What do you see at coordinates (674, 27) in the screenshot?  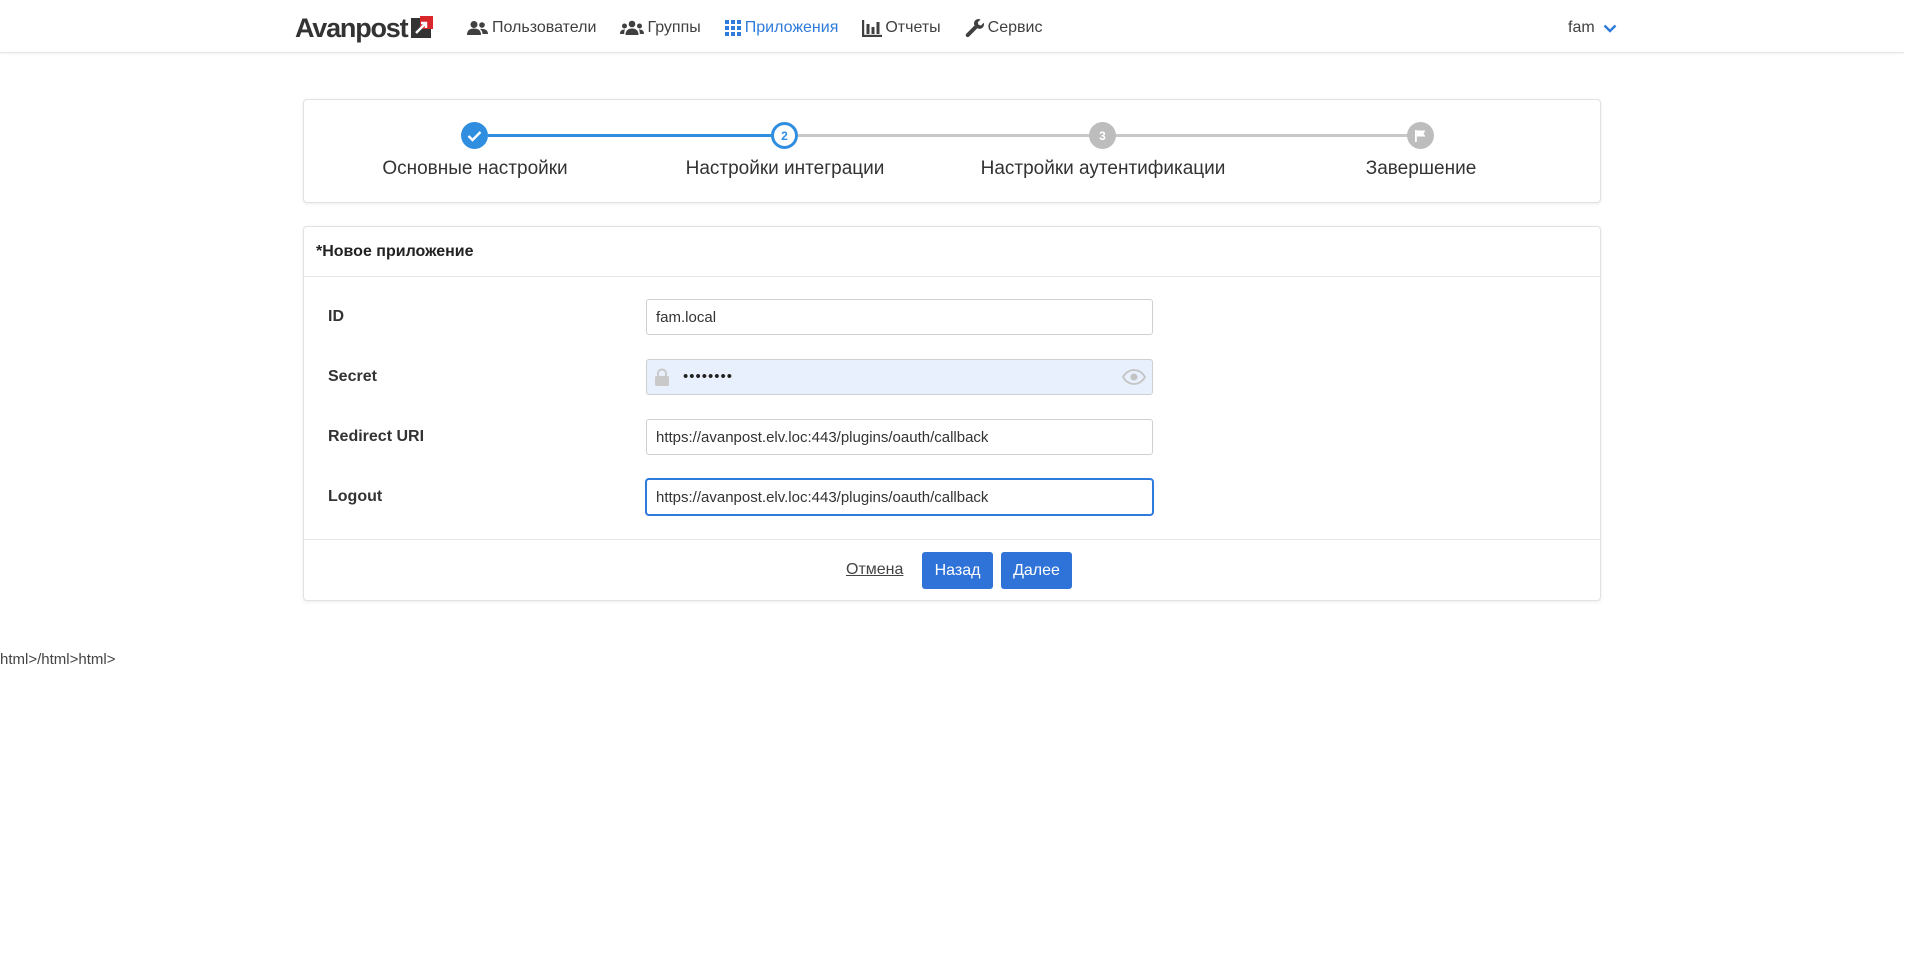 I see `nav-item-label: Группы` at bounding box center [674, 27].